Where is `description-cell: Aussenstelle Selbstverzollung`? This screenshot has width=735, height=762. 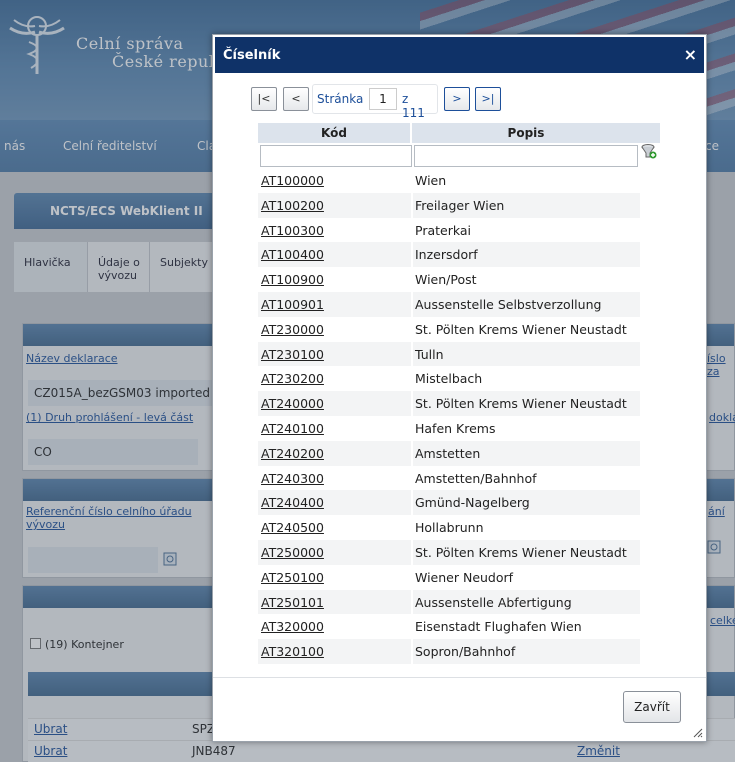 description-cell: Aussenstelle Selbstverzollung is located at coordinates (508, 304).